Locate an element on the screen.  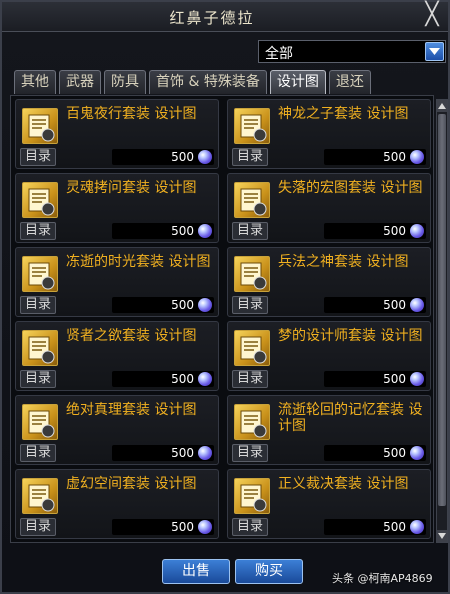
window-title: 红鼻子德拉 is located at coordinates (212, 18).